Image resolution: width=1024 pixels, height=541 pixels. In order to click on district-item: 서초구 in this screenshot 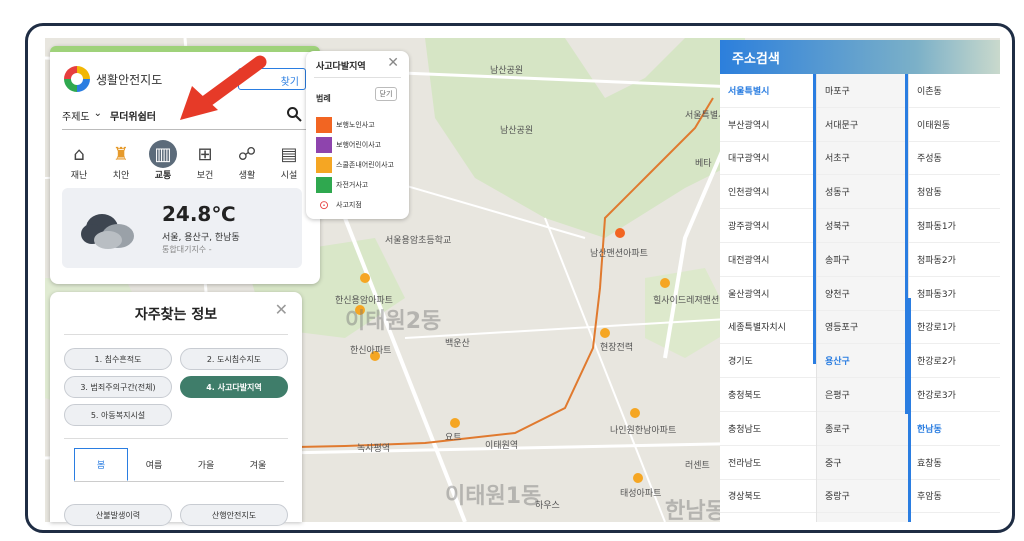, I will do `click(862, 159)`.